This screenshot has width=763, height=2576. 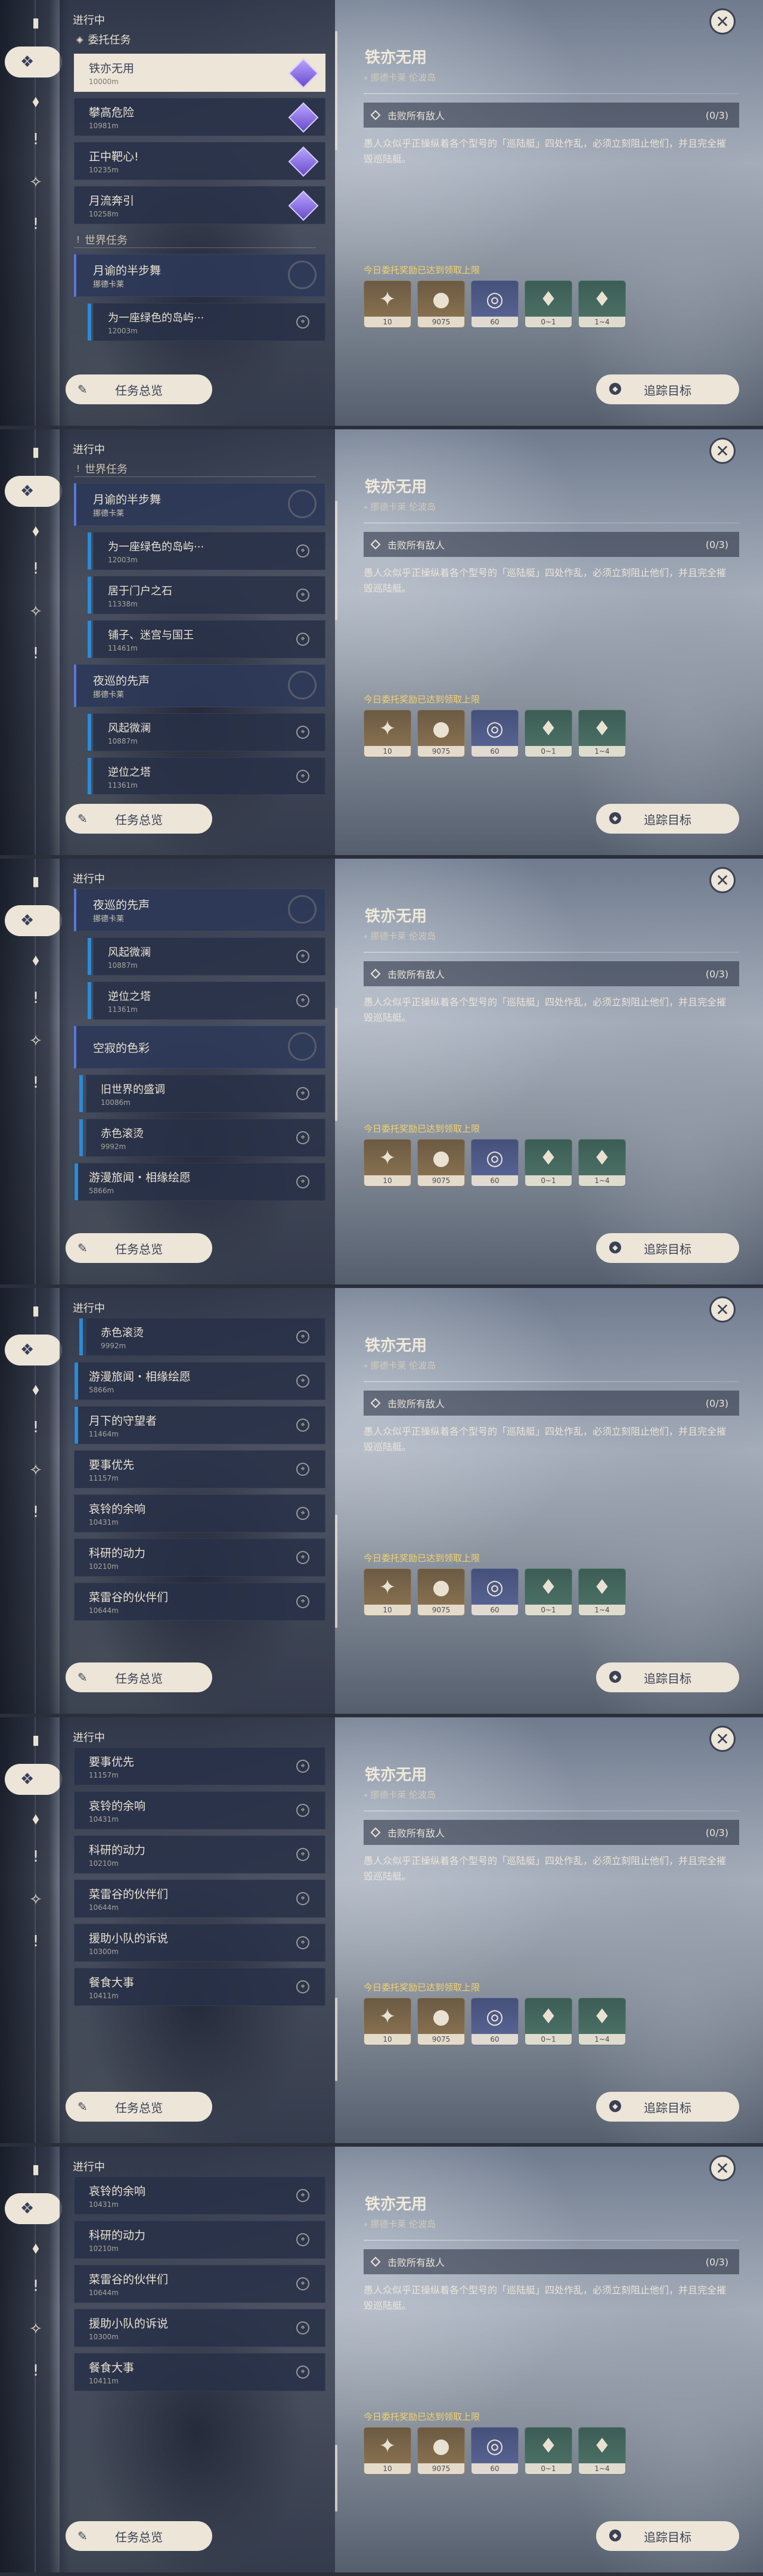 I want to click on quest-row: 援助小队的诉说 10300m ⌖, so click(x=199, y=2328).